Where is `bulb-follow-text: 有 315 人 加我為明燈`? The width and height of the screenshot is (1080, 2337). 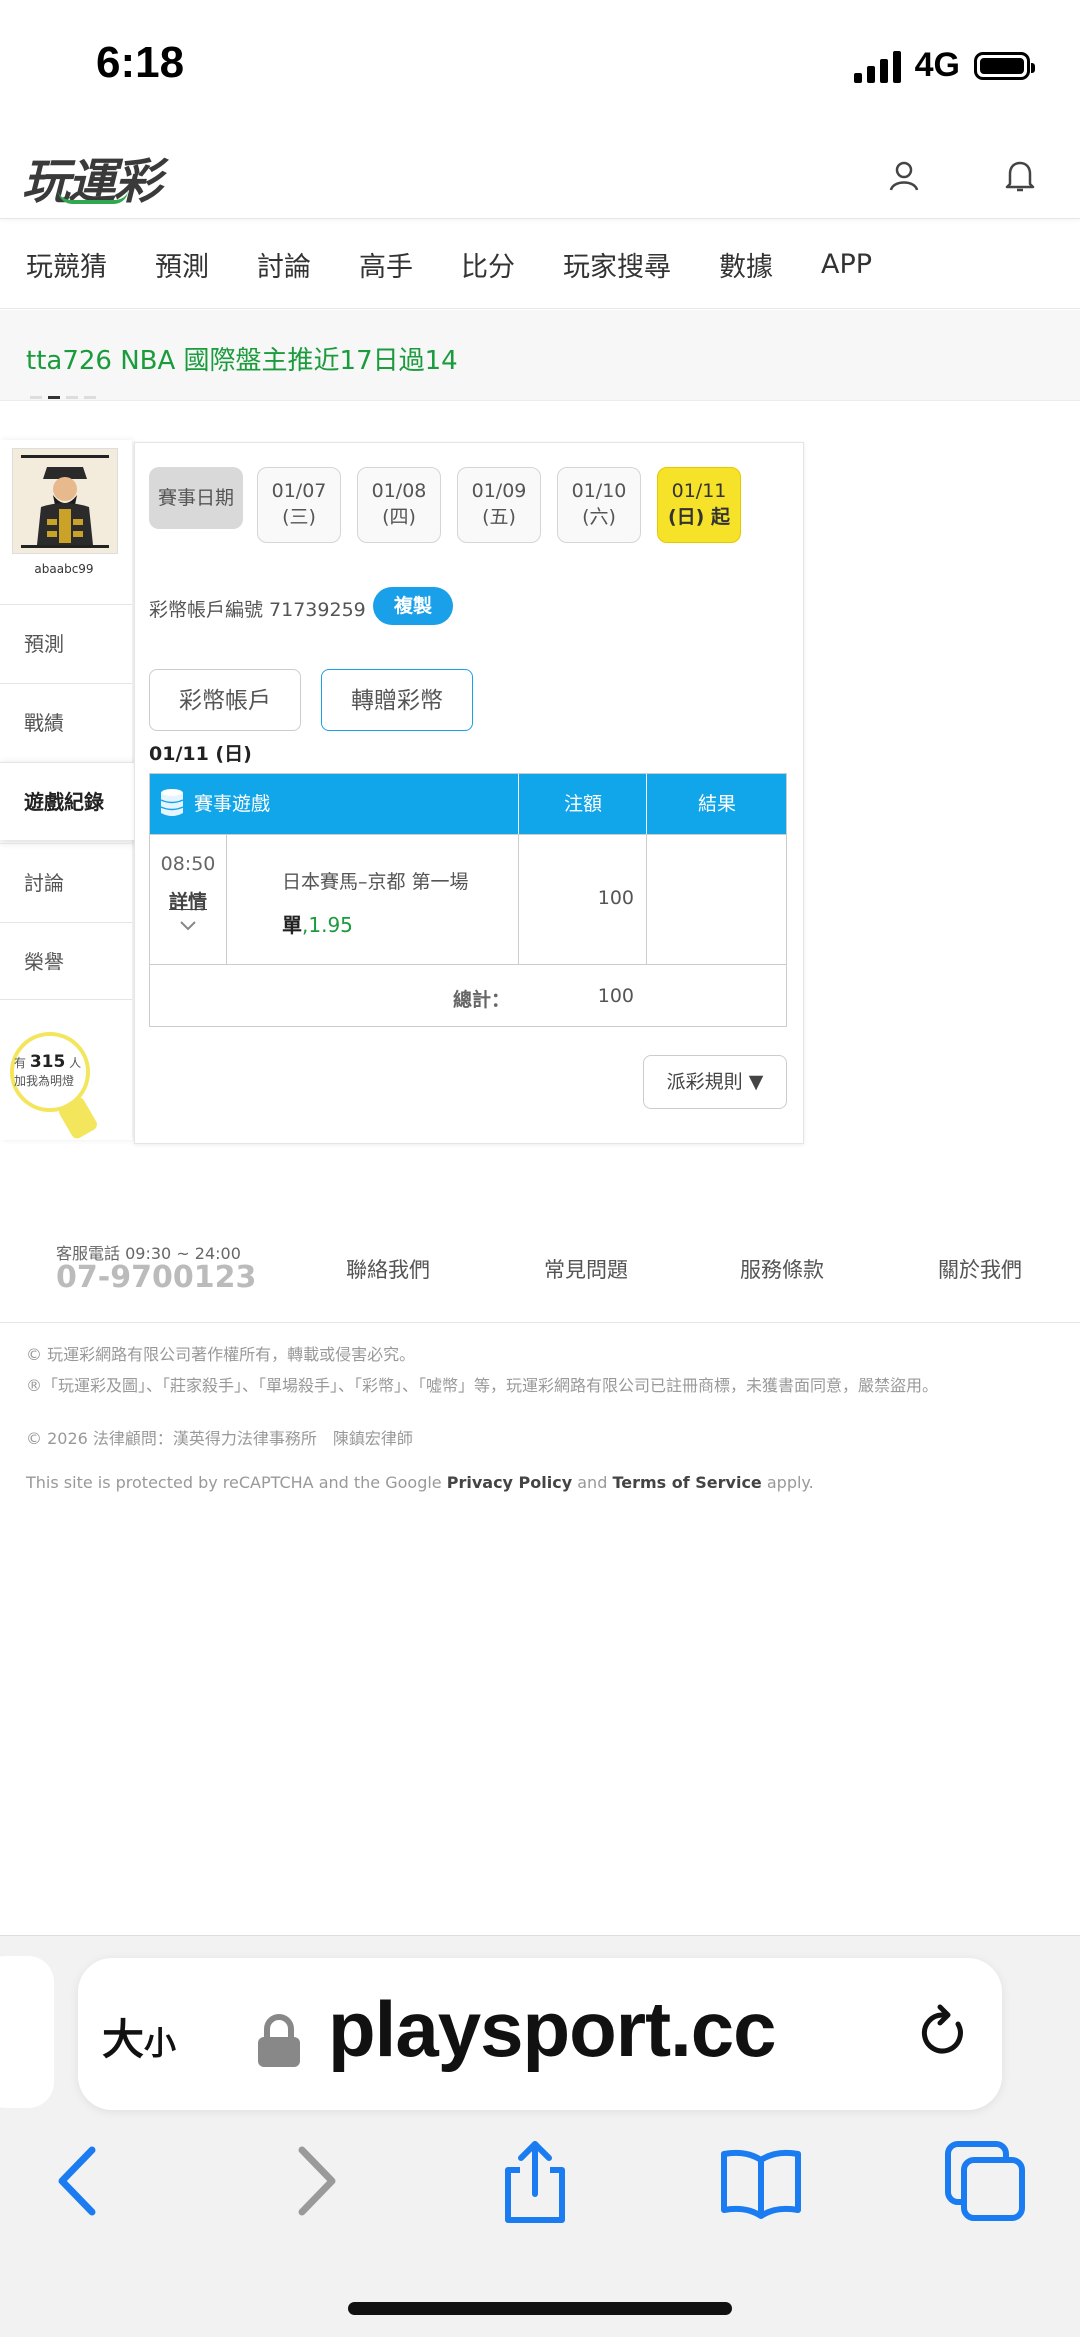
bulb-follow-text: 有 315 人 加我為明燈 is located at coordinates (54, 1070).